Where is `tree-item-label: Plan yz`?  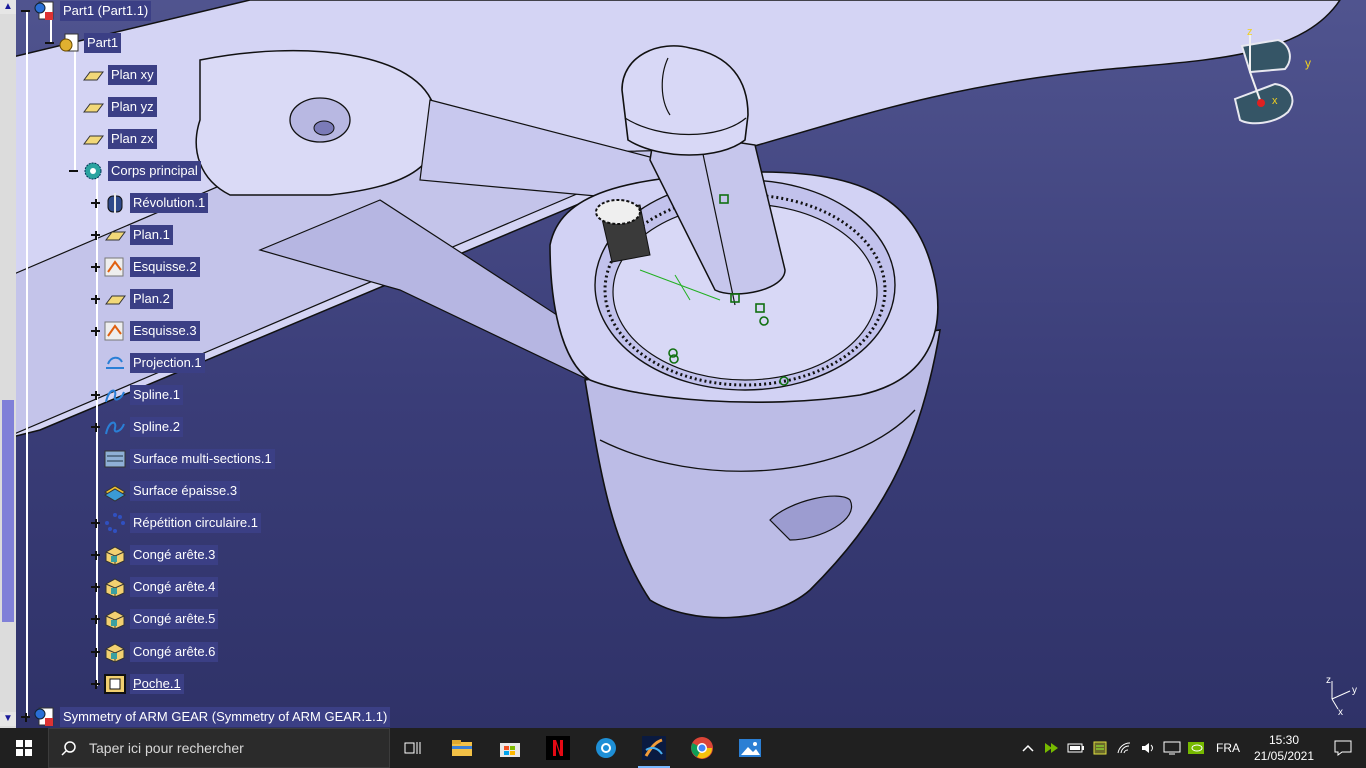 tree-item-label: Plan yz is located at coordinates (132, 107).